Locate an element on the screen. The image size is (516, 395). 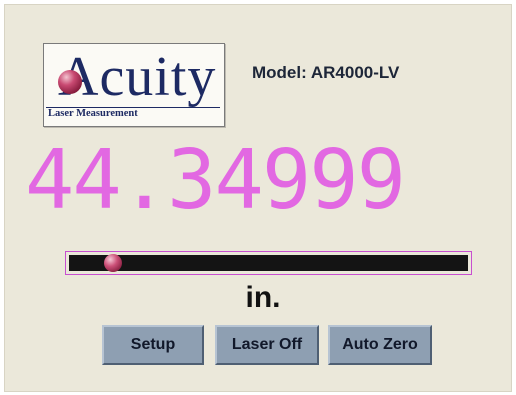
range-bar-track is located at coordinates (268, 263).